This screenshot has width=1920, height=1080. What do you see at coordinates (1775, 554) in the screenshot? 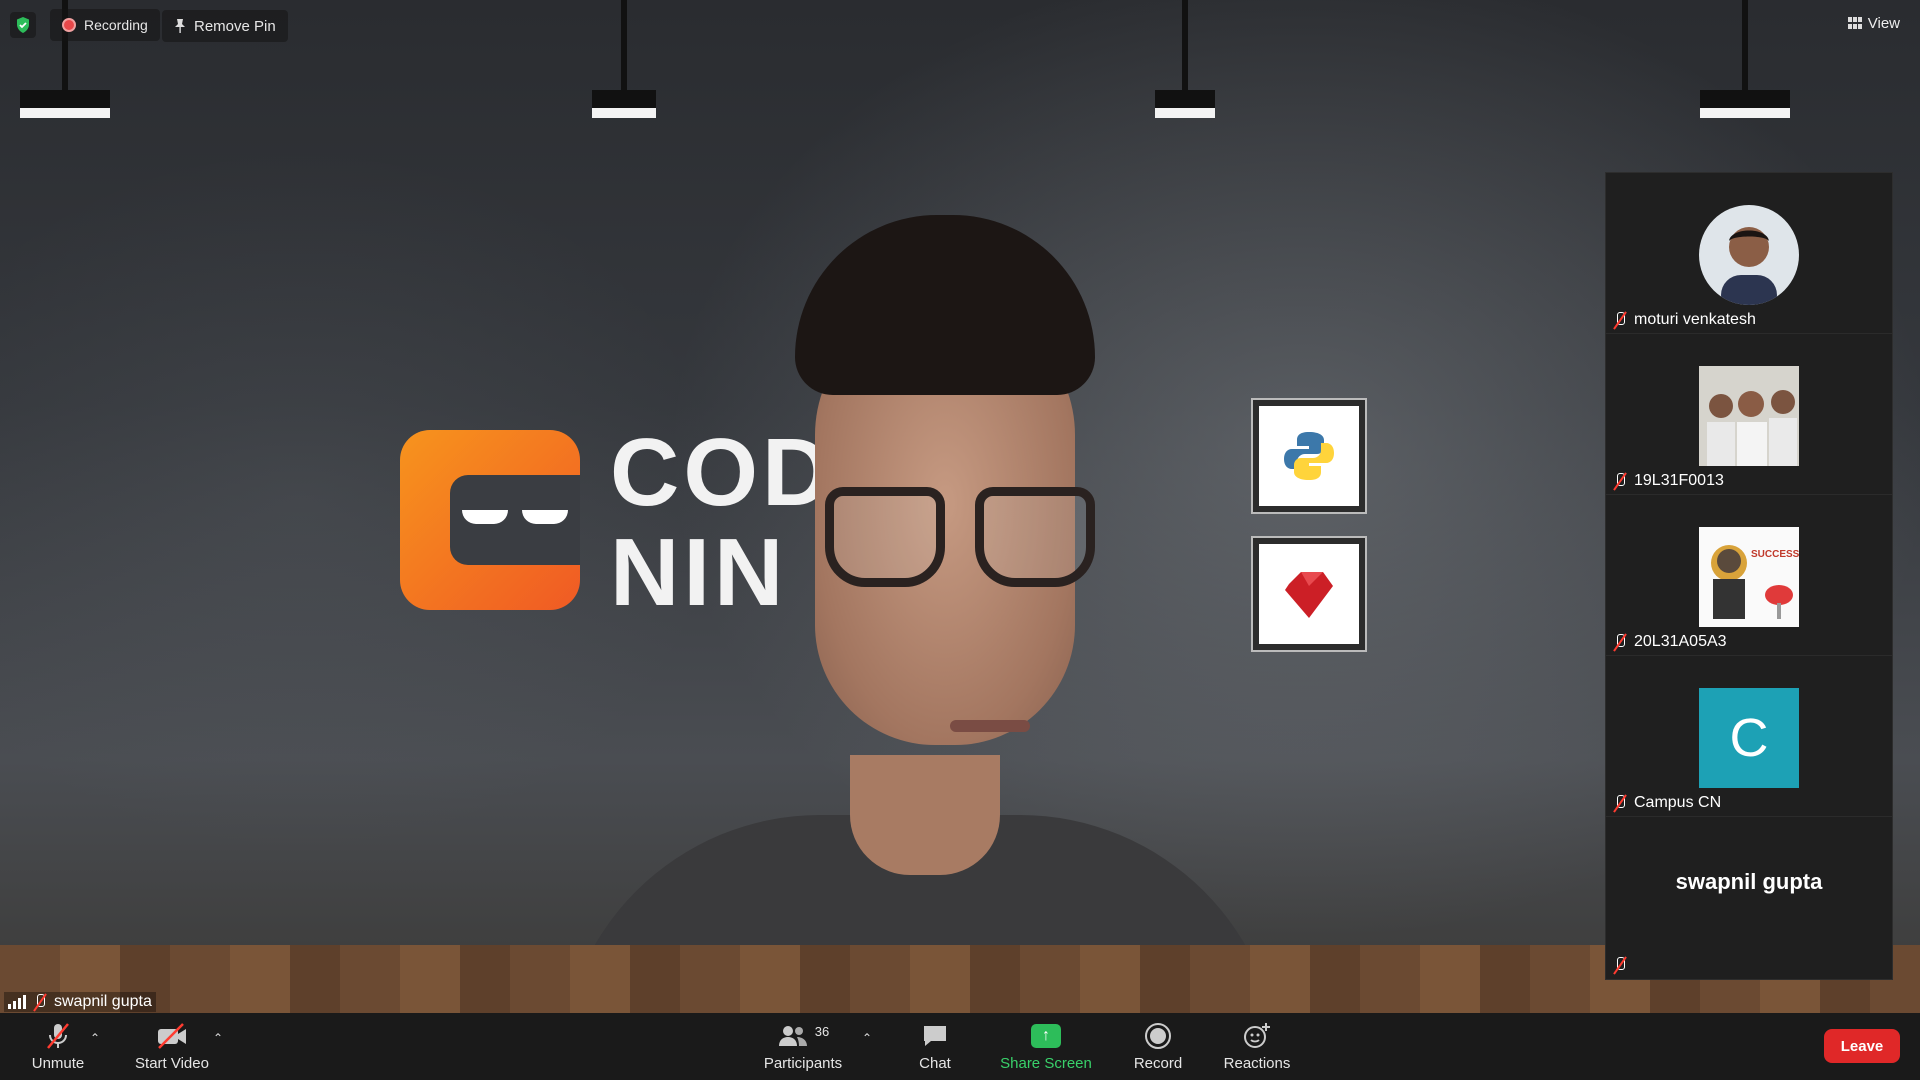
I see `poster-text: SUCCESS` at bounding box center [1775, 554].